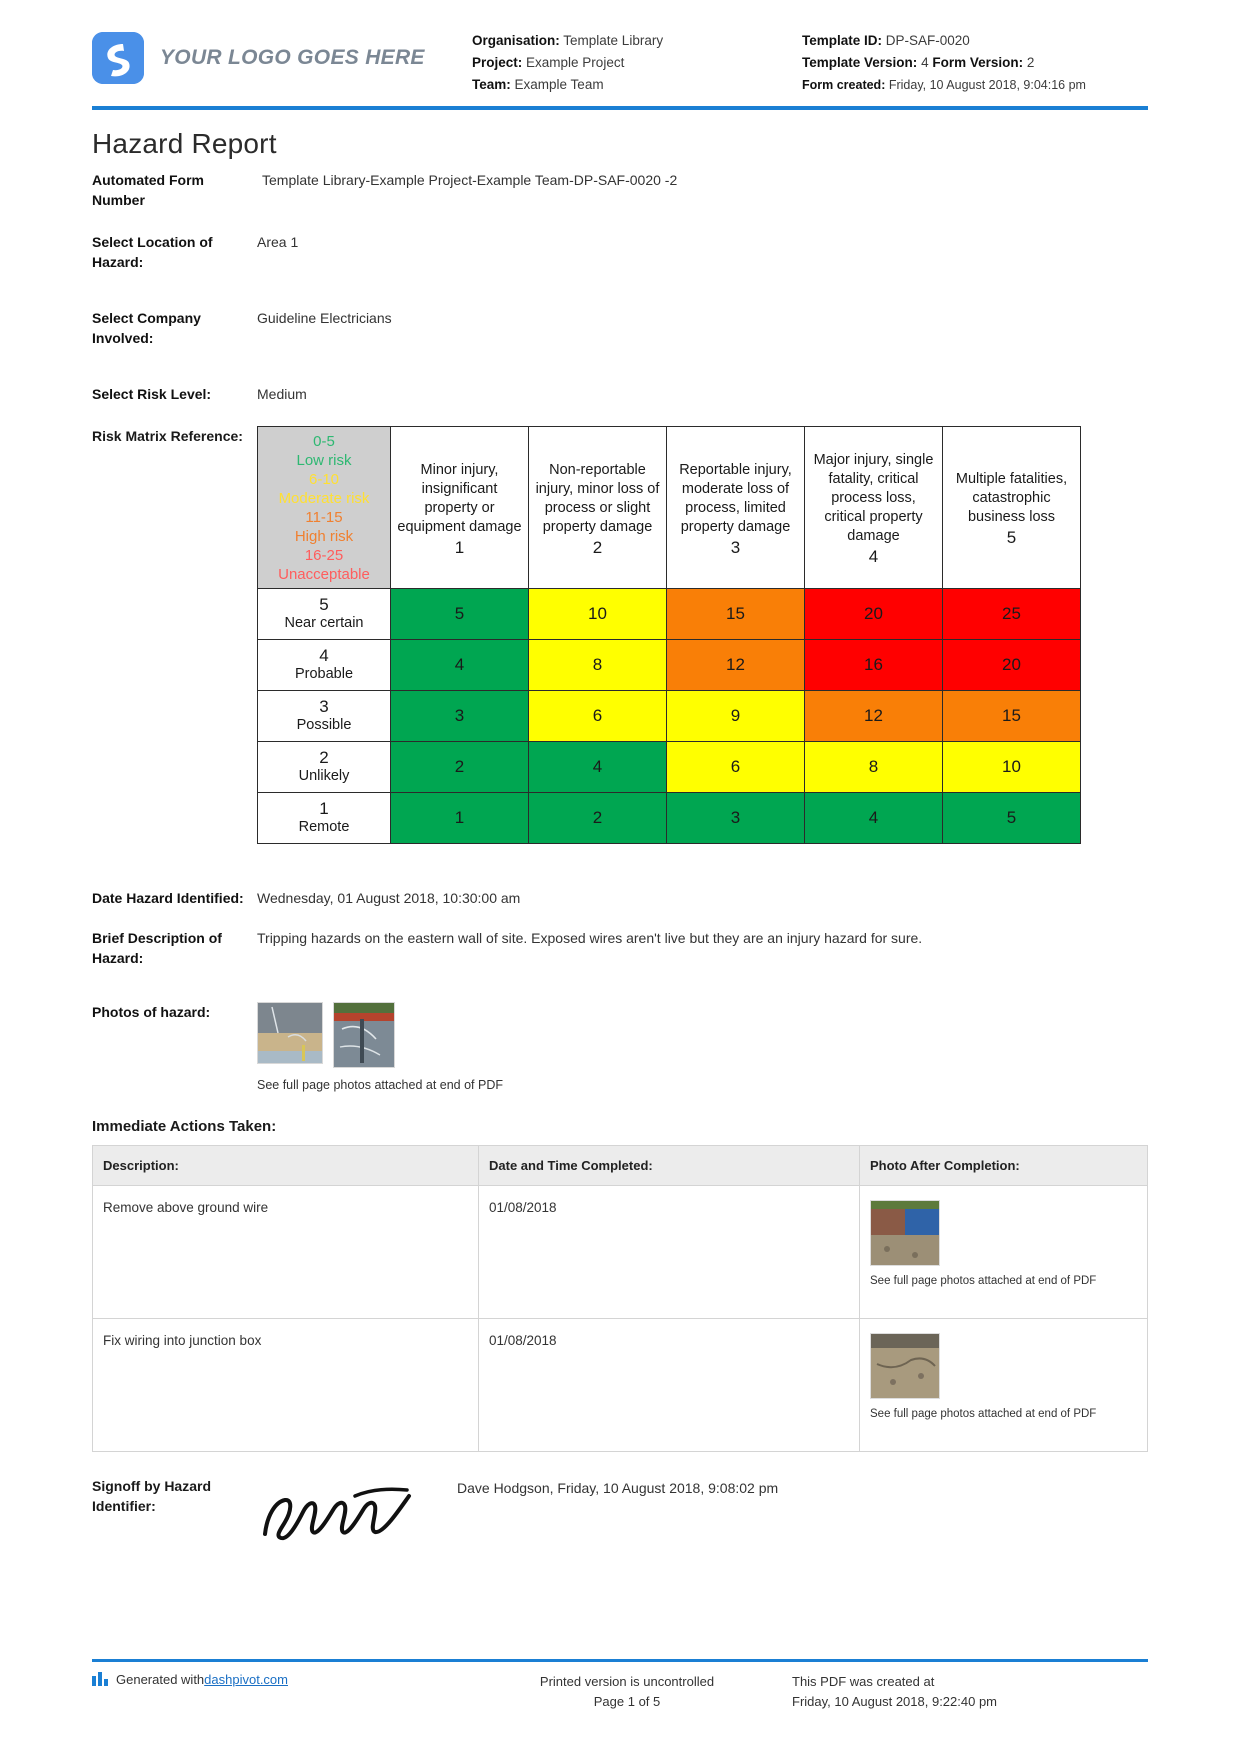 The height and width of the screenshot is (1754, 1240). What do you see at coordinates (168, 898) in the screenshot?
I see `field-label: Date Hazard Identified:` at bounding box center [168, 898].